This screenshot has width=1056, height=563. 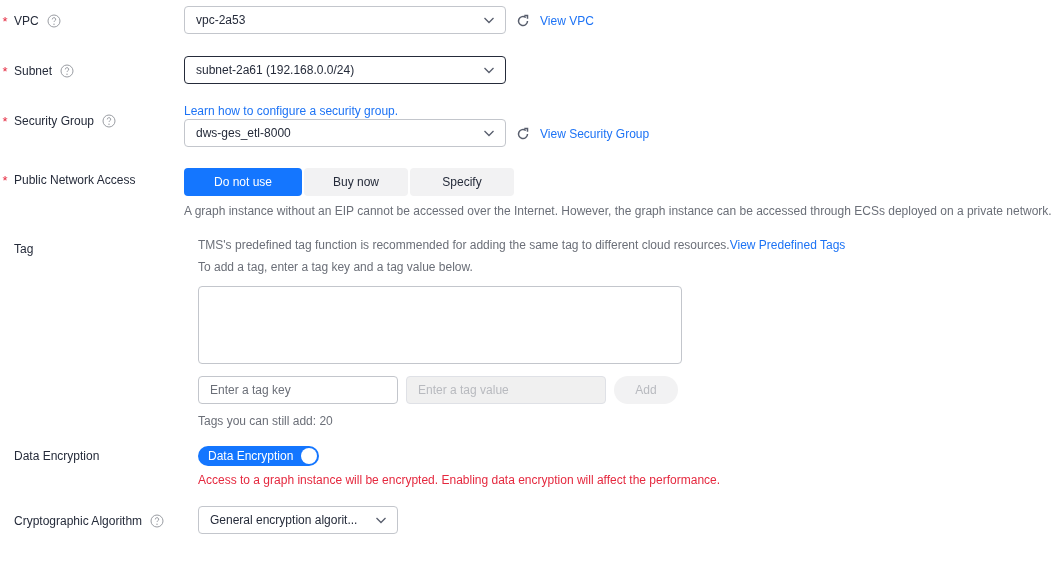 I want to click on hint-text: A graph instance without an EIP cannot be accessed over the Internet. However, the graph instance can be accessed through ECSs deployed on a private network., so click(x=618, y=211).